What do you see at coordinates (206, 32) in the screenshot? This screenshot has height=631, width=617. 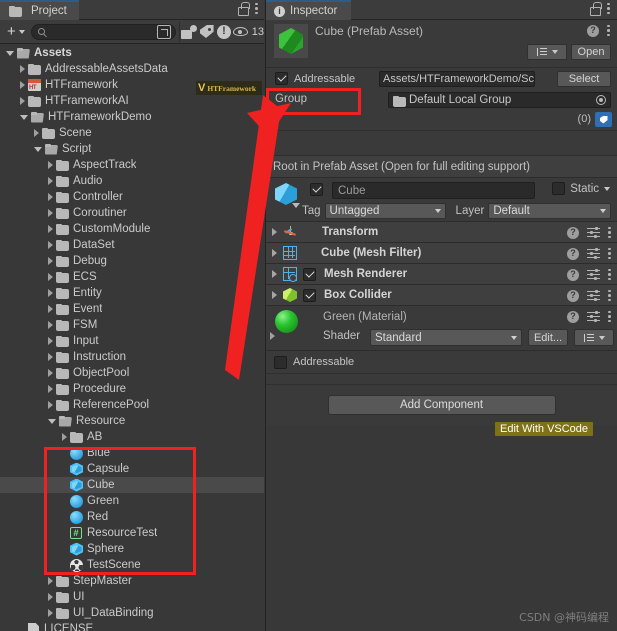 I see `filter-by-label-button` at bounding box center [206, 32].